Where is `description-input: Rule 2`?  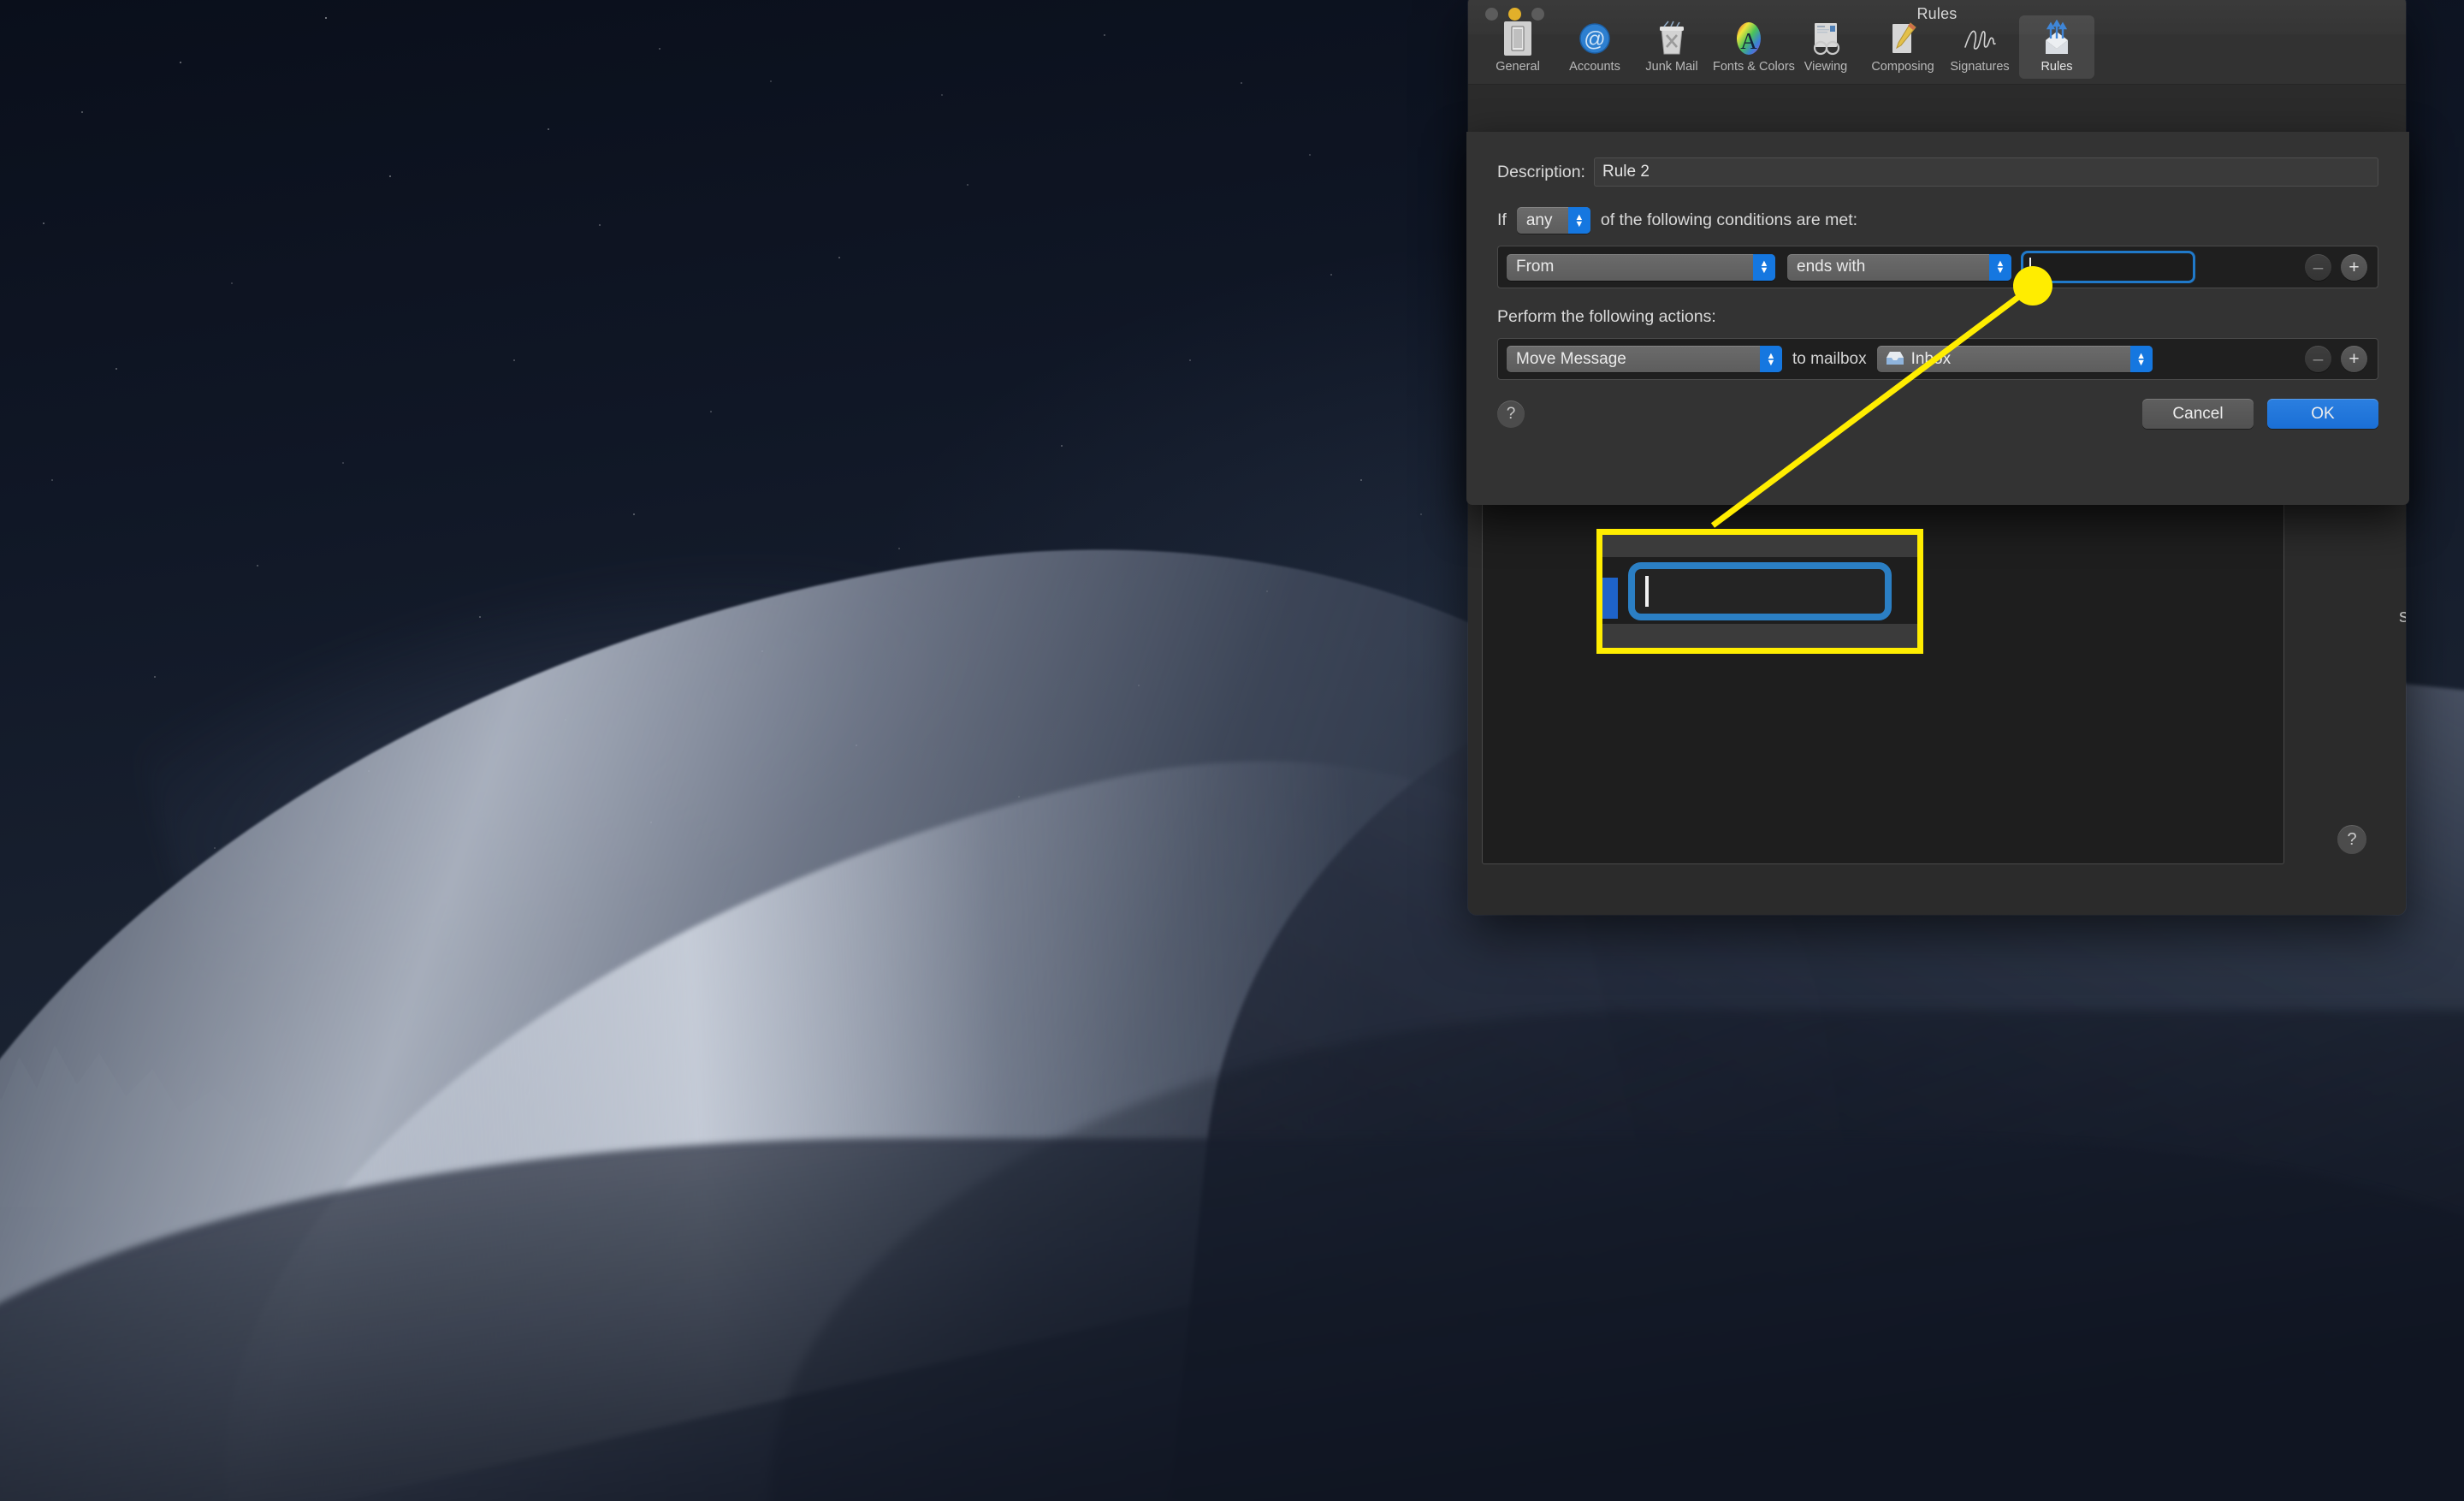
description-input: Rule 2 is located at coordinates (1985, 172).